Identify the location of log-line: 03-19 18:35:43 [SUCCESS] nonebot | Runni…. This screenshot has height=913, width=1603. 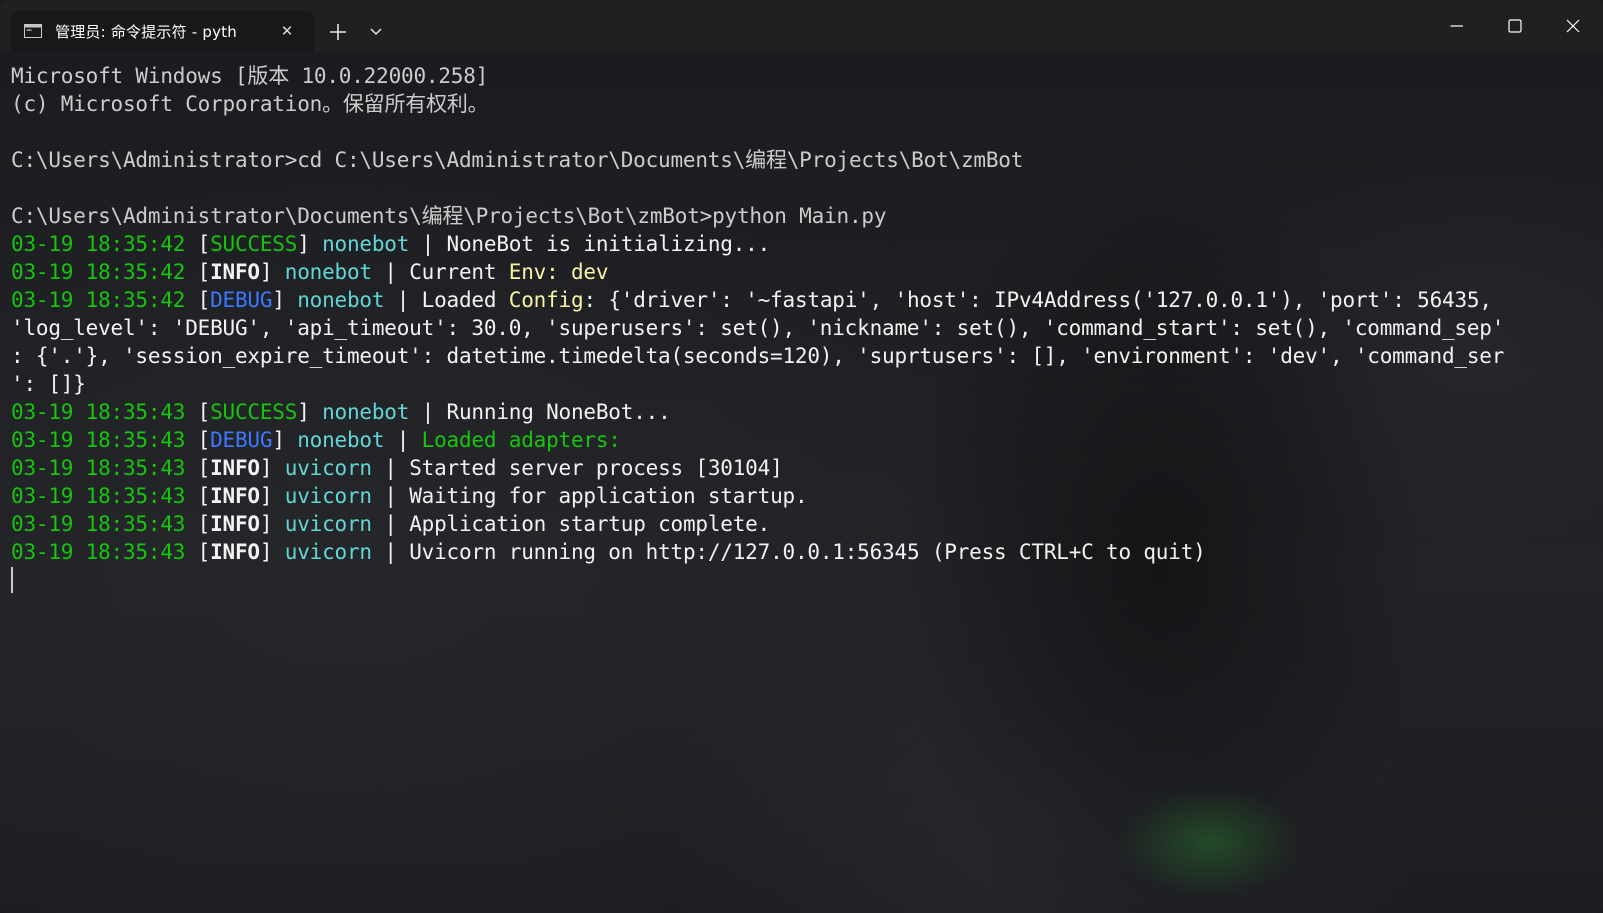
(341, 412).